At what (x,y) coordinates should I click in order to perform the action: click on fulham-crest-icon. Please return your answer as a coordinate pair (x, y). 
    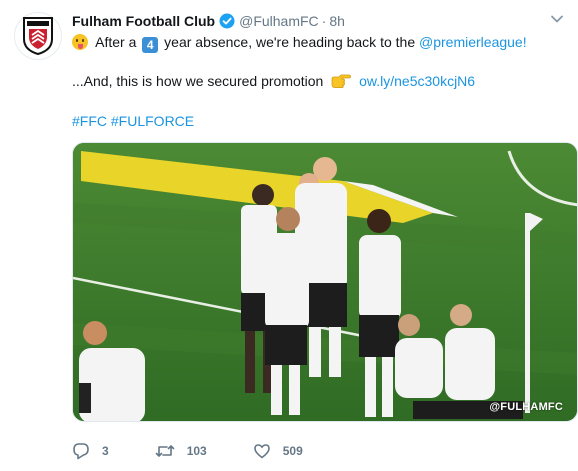
    Looking at the image, I should click on (38, 36).